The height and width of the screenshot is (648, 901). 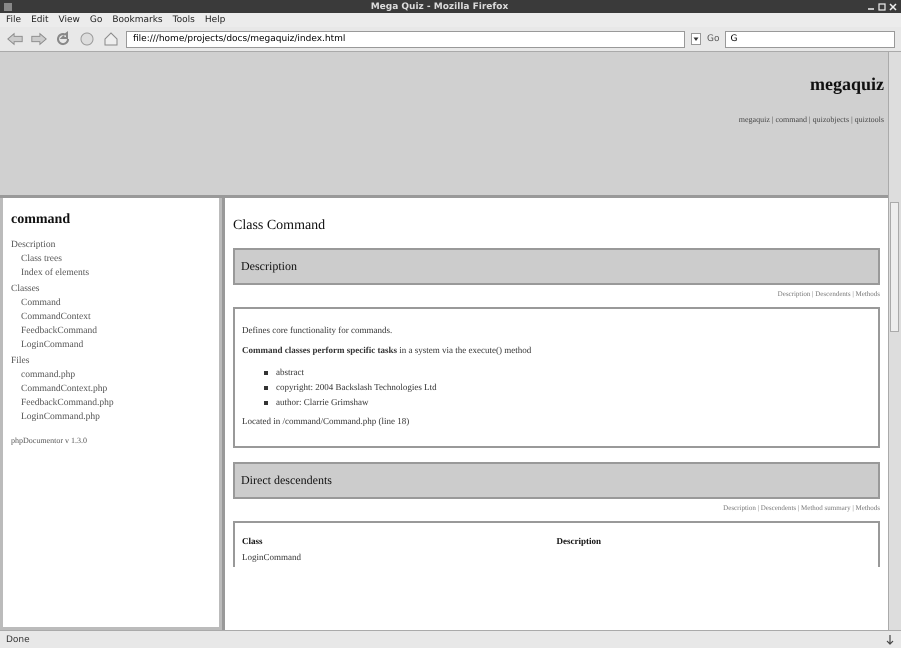 I want to click on table-cell: LoginCommand, so click(x=399, y=557).